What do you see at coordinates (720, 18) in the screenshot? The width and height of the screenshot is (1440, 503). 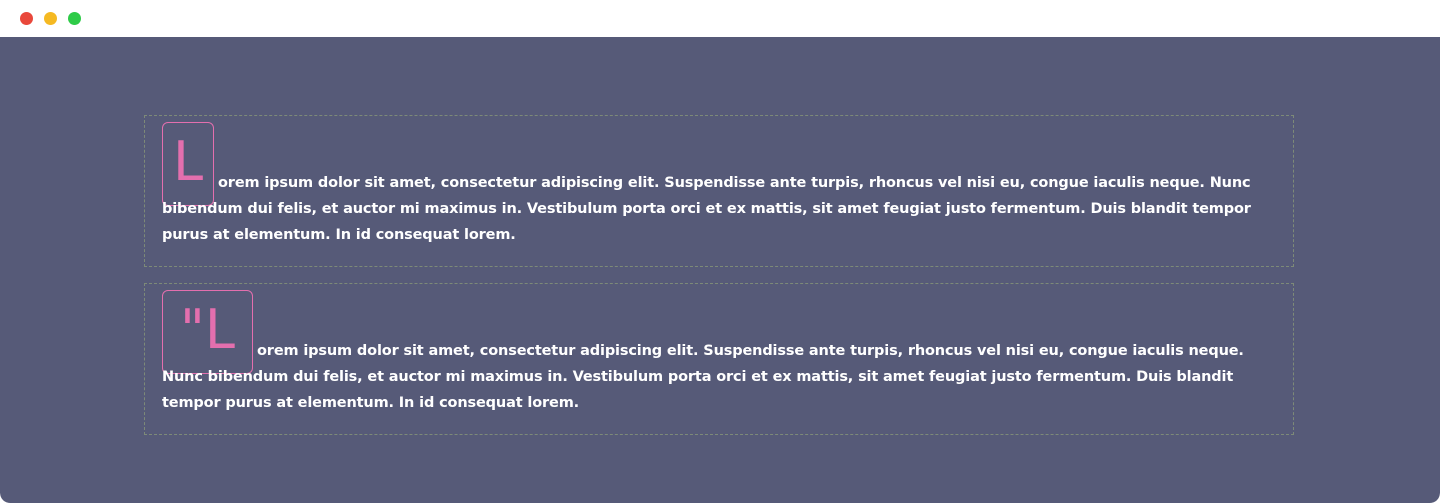 I see `window-titlebar` at bounding box center [720, 18].